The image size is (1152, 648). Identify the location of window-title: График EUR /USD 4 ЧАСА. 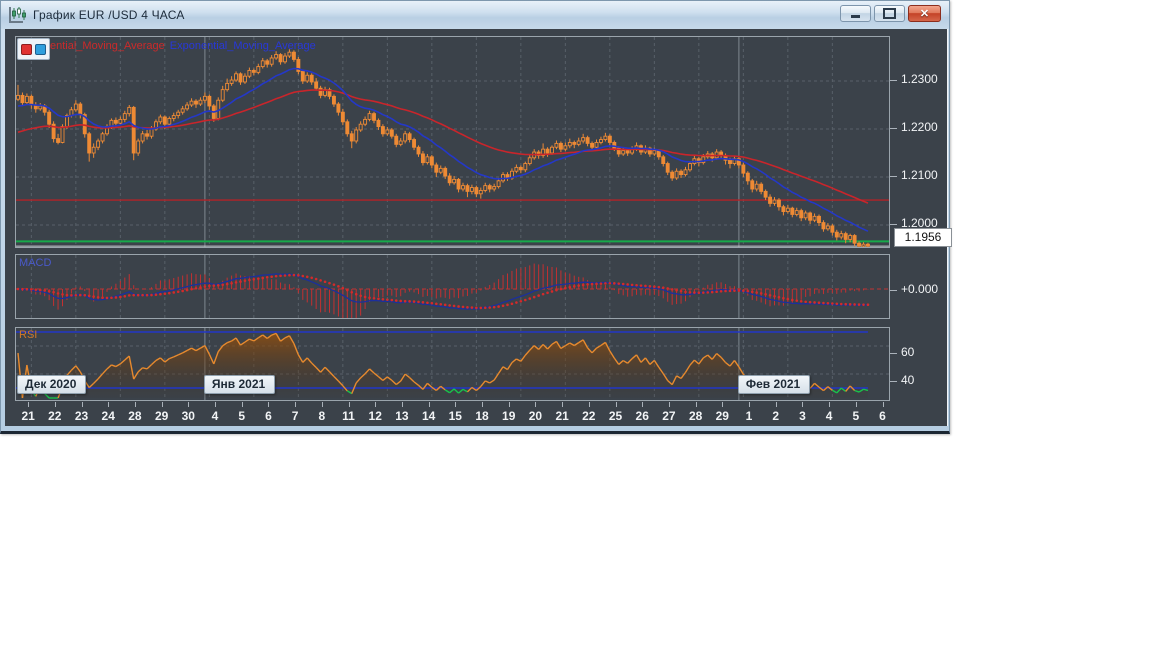
(109, 15).